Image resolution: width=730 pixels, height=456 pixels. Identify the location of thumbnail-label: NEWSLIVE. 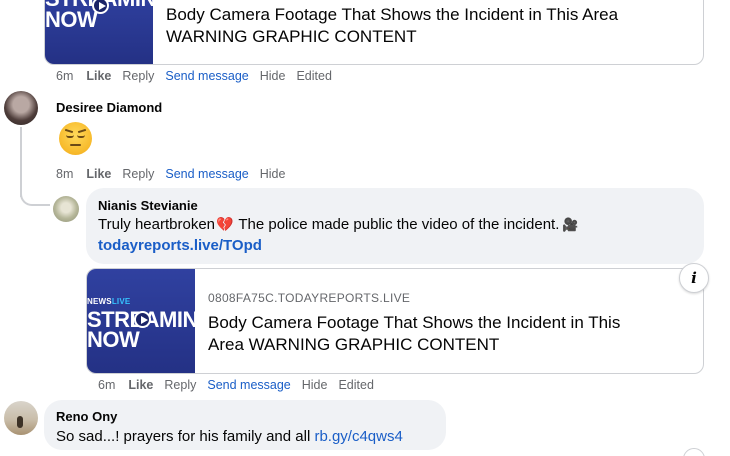
(109, 301).